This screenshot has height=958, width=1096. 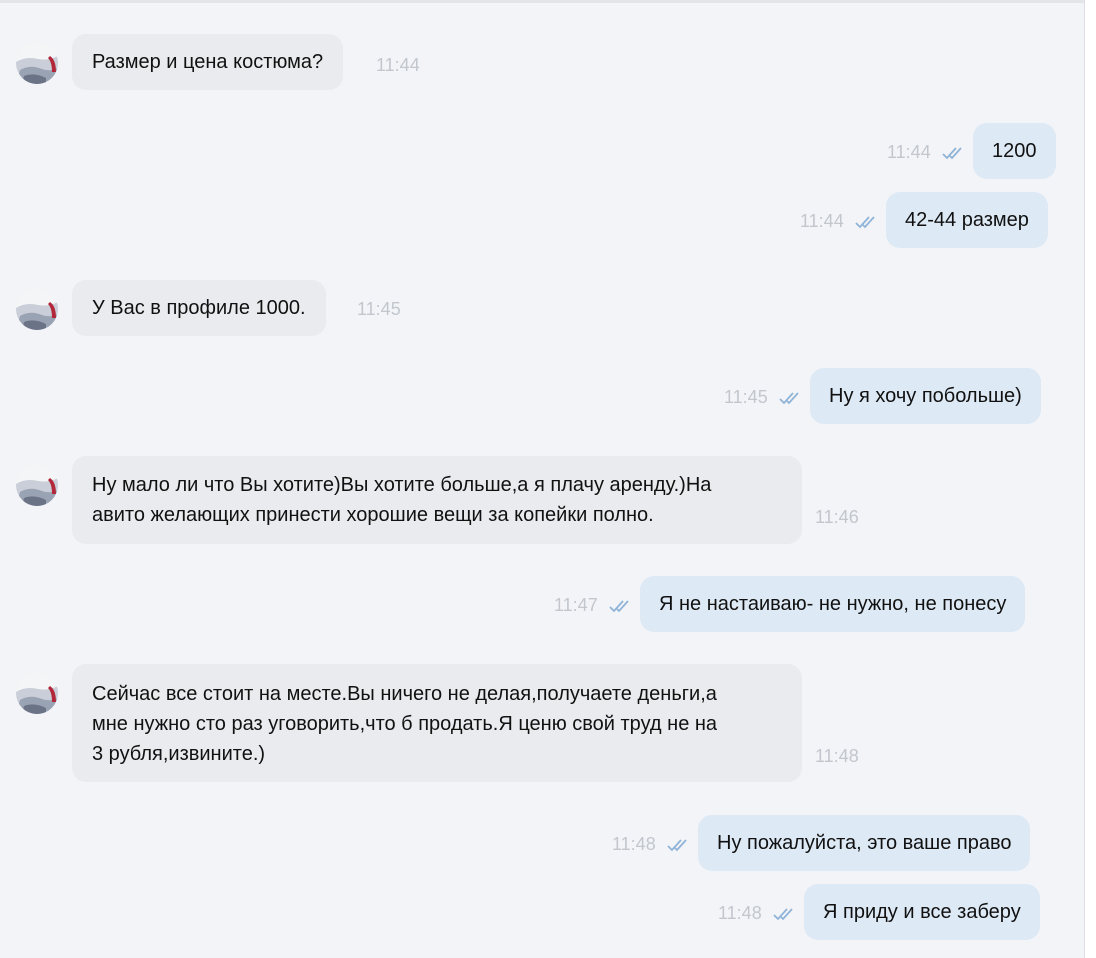 I want to click on message-text: 42-44 размер, so click(x=967, y=220).